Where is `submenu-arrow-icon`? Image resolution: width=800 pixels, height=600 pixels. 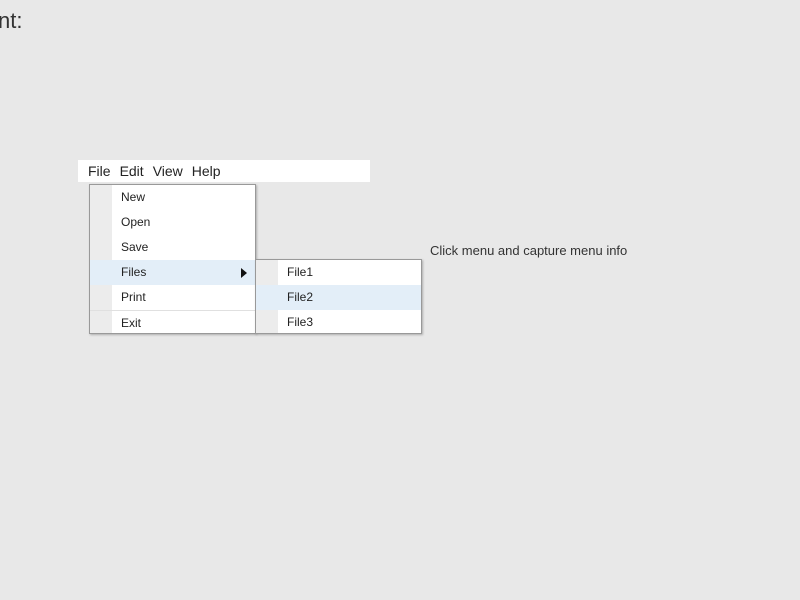
submenu-arrow-icon is located at coordinates (244, 272).